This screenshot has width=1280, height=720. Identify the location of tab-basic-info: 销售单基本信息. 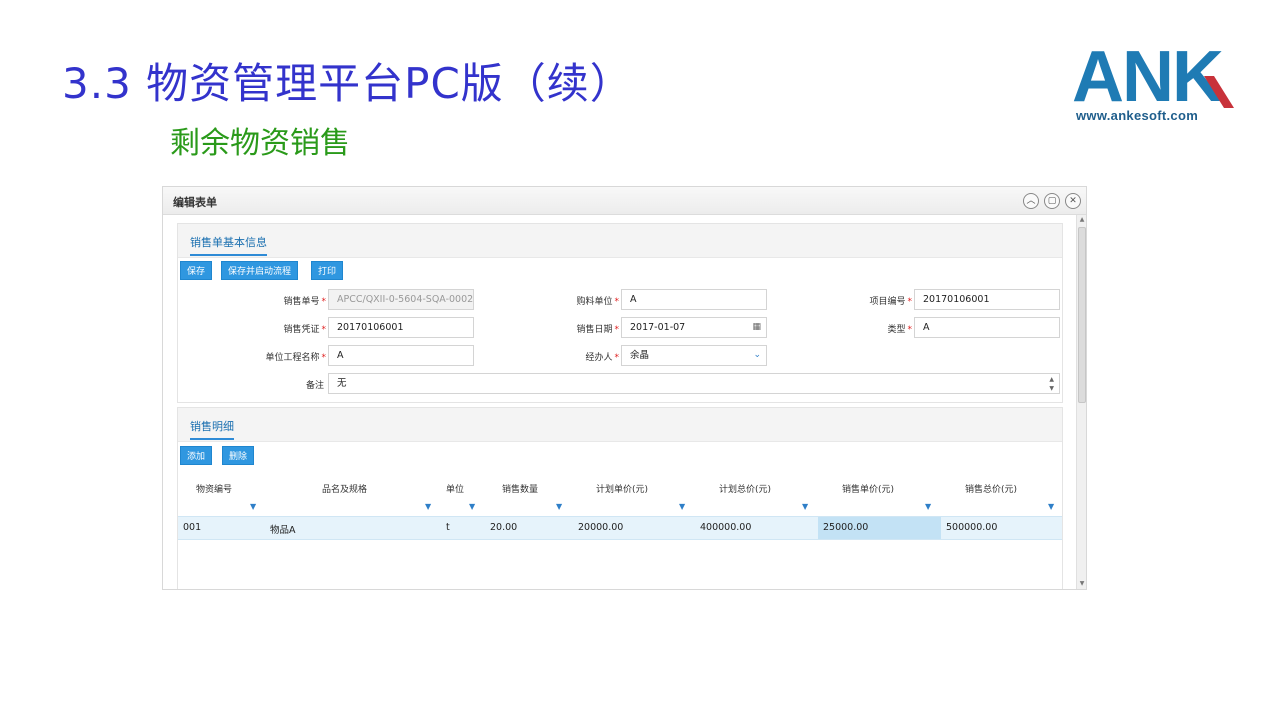
(228, 245).